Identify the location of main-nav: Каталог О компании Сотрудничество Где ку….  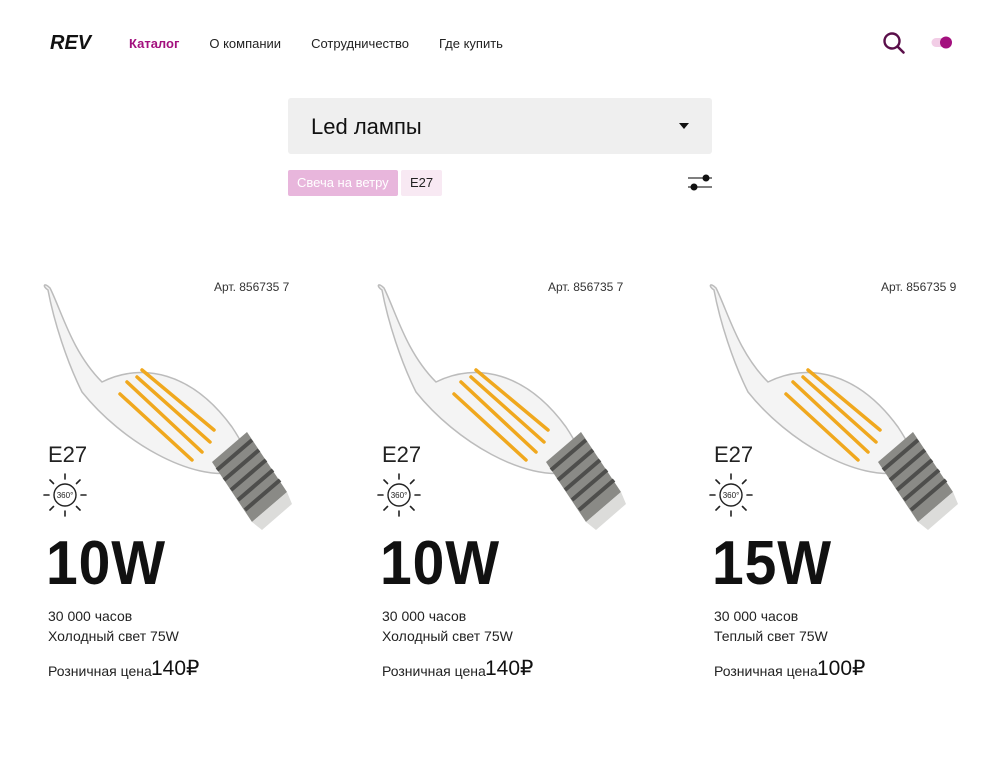
(331, 43).